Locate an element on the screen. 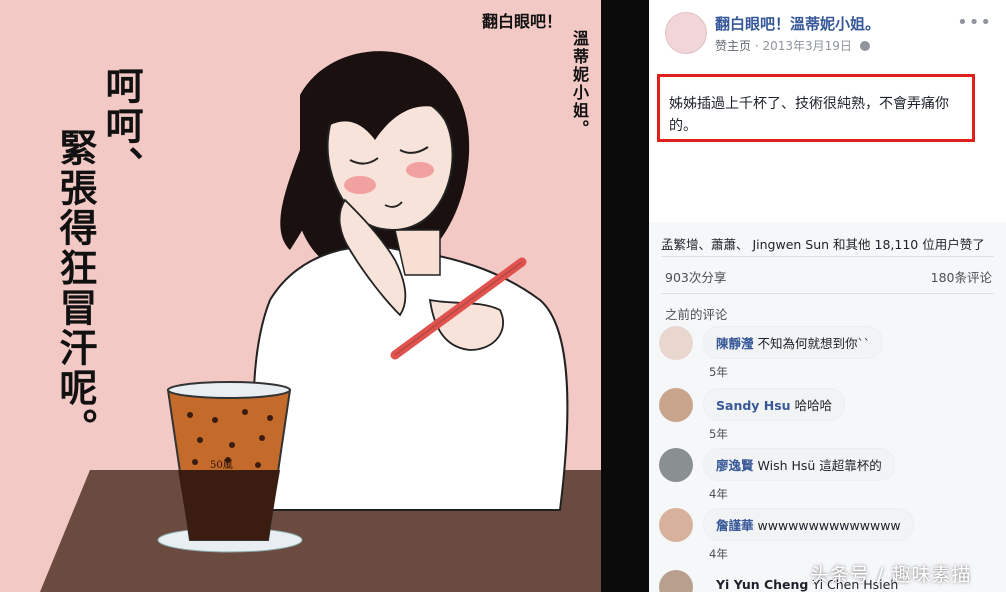 The image size is (1006, 592). comment-item: Sandy Hsu 哈哈哈 5年 is located at coordinates (829, 414).